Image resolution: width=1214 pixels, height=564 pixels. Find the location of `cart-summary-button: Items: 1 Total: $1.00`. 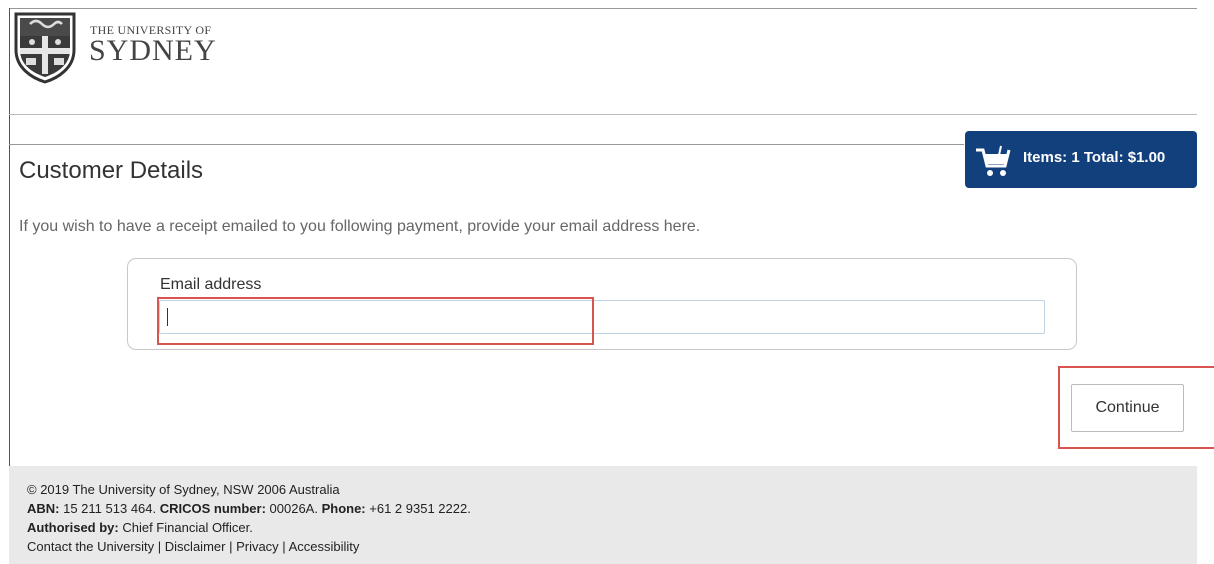

cart-summary-button: Items: 1 Total: $1.00 is located at coordinates (1081, 159).